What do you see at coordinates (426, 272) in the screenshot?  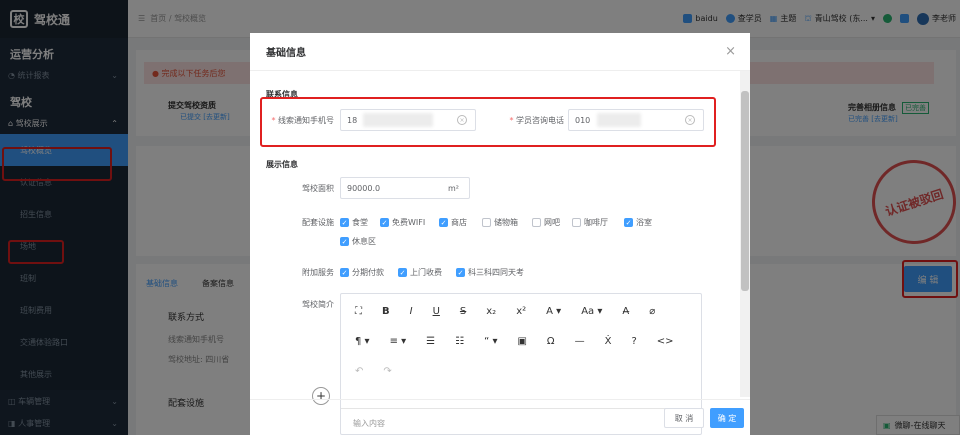 I see `service-label-1: 上门收费` at bounding box center [426, 272].